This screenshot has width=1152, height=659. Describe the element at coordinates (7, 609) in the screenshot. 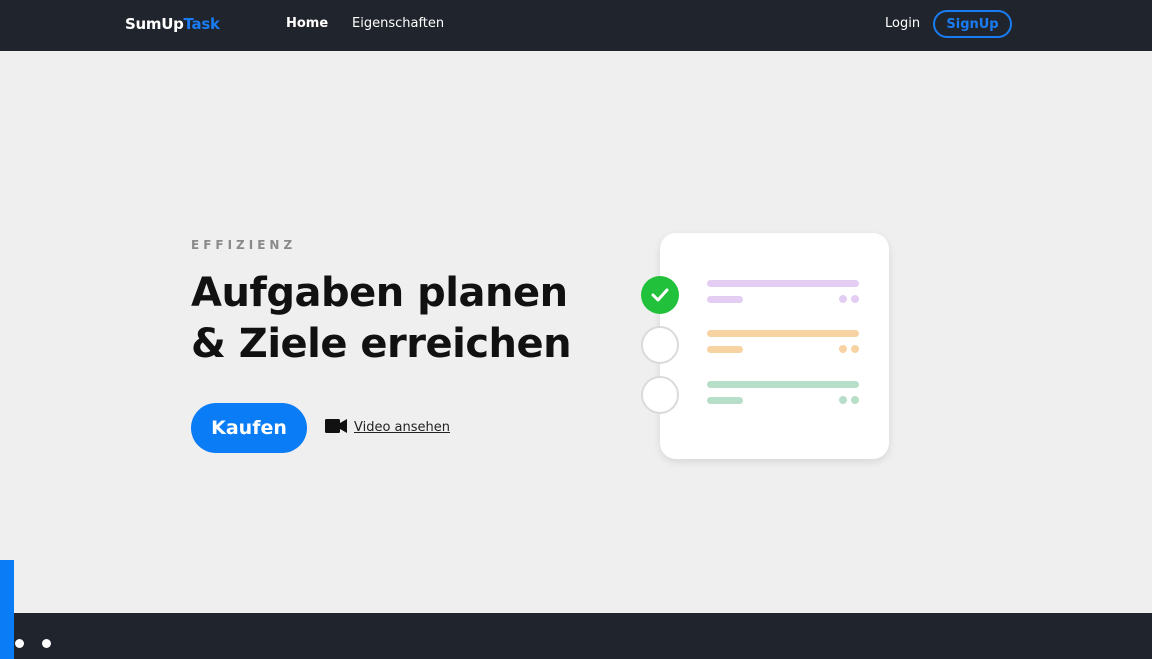

I see `side-accent-strip` at that location.